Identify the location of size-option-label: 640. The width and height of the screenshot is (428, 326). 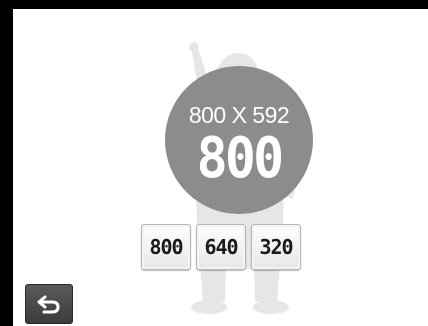
(221, 247).